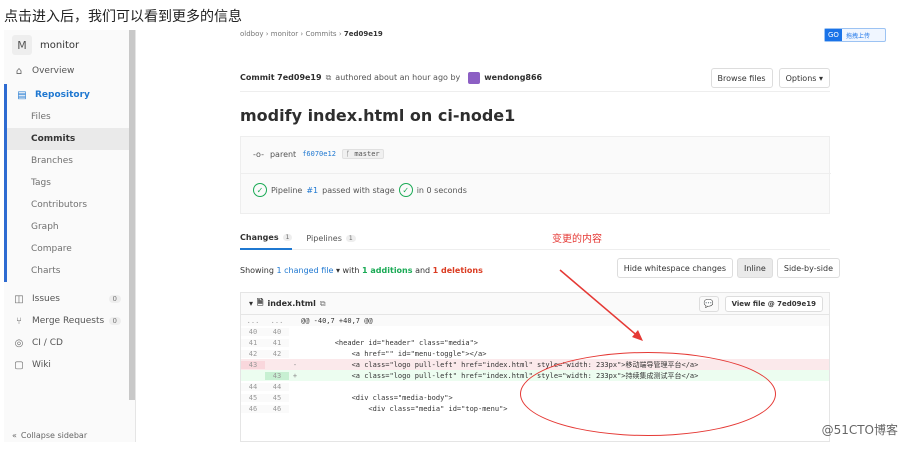  I want to click on annotation-arrow, so click(601, 305).